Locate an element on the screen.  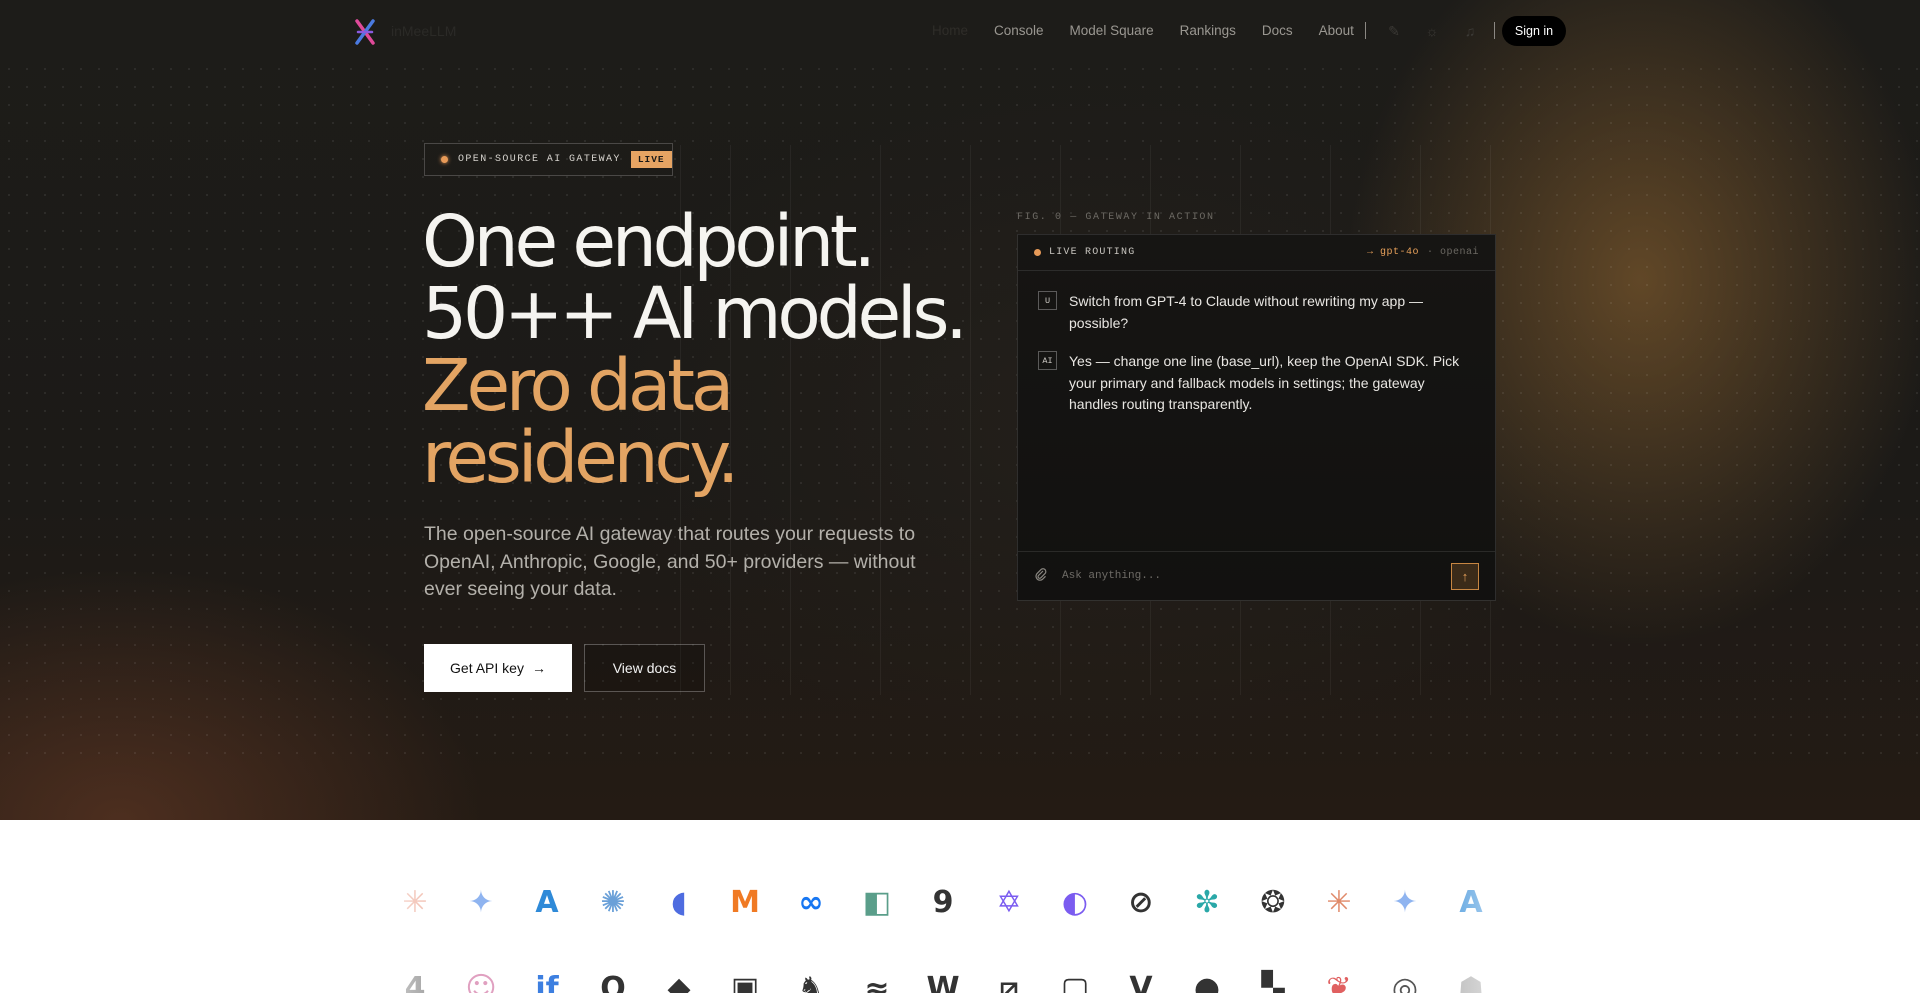
q-icon: Q is located at coordinates (613, 981).